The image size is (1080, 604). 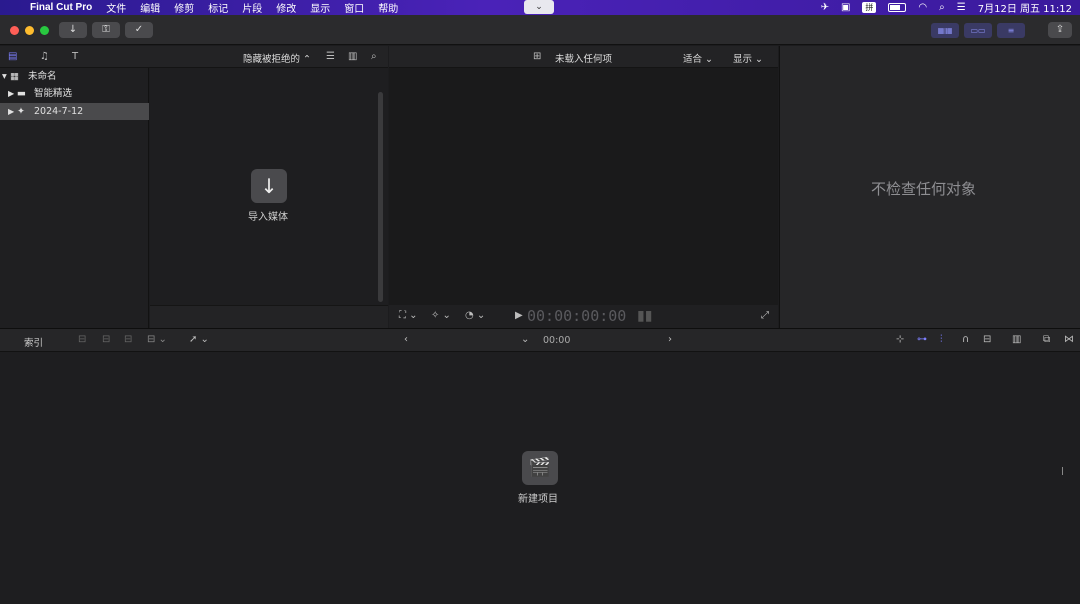 I want to click on menu-window: 窗口, so click(x=354, y=7).